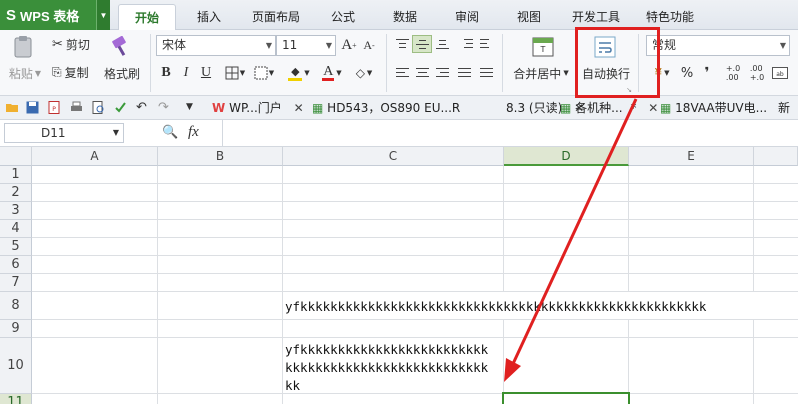 Image resolution: width=798 pixels, height=404 pixels. What do you see at coordinates (16, 193) in the screenshot?
I see `row-header: 2` at bounding box center [16, 193].